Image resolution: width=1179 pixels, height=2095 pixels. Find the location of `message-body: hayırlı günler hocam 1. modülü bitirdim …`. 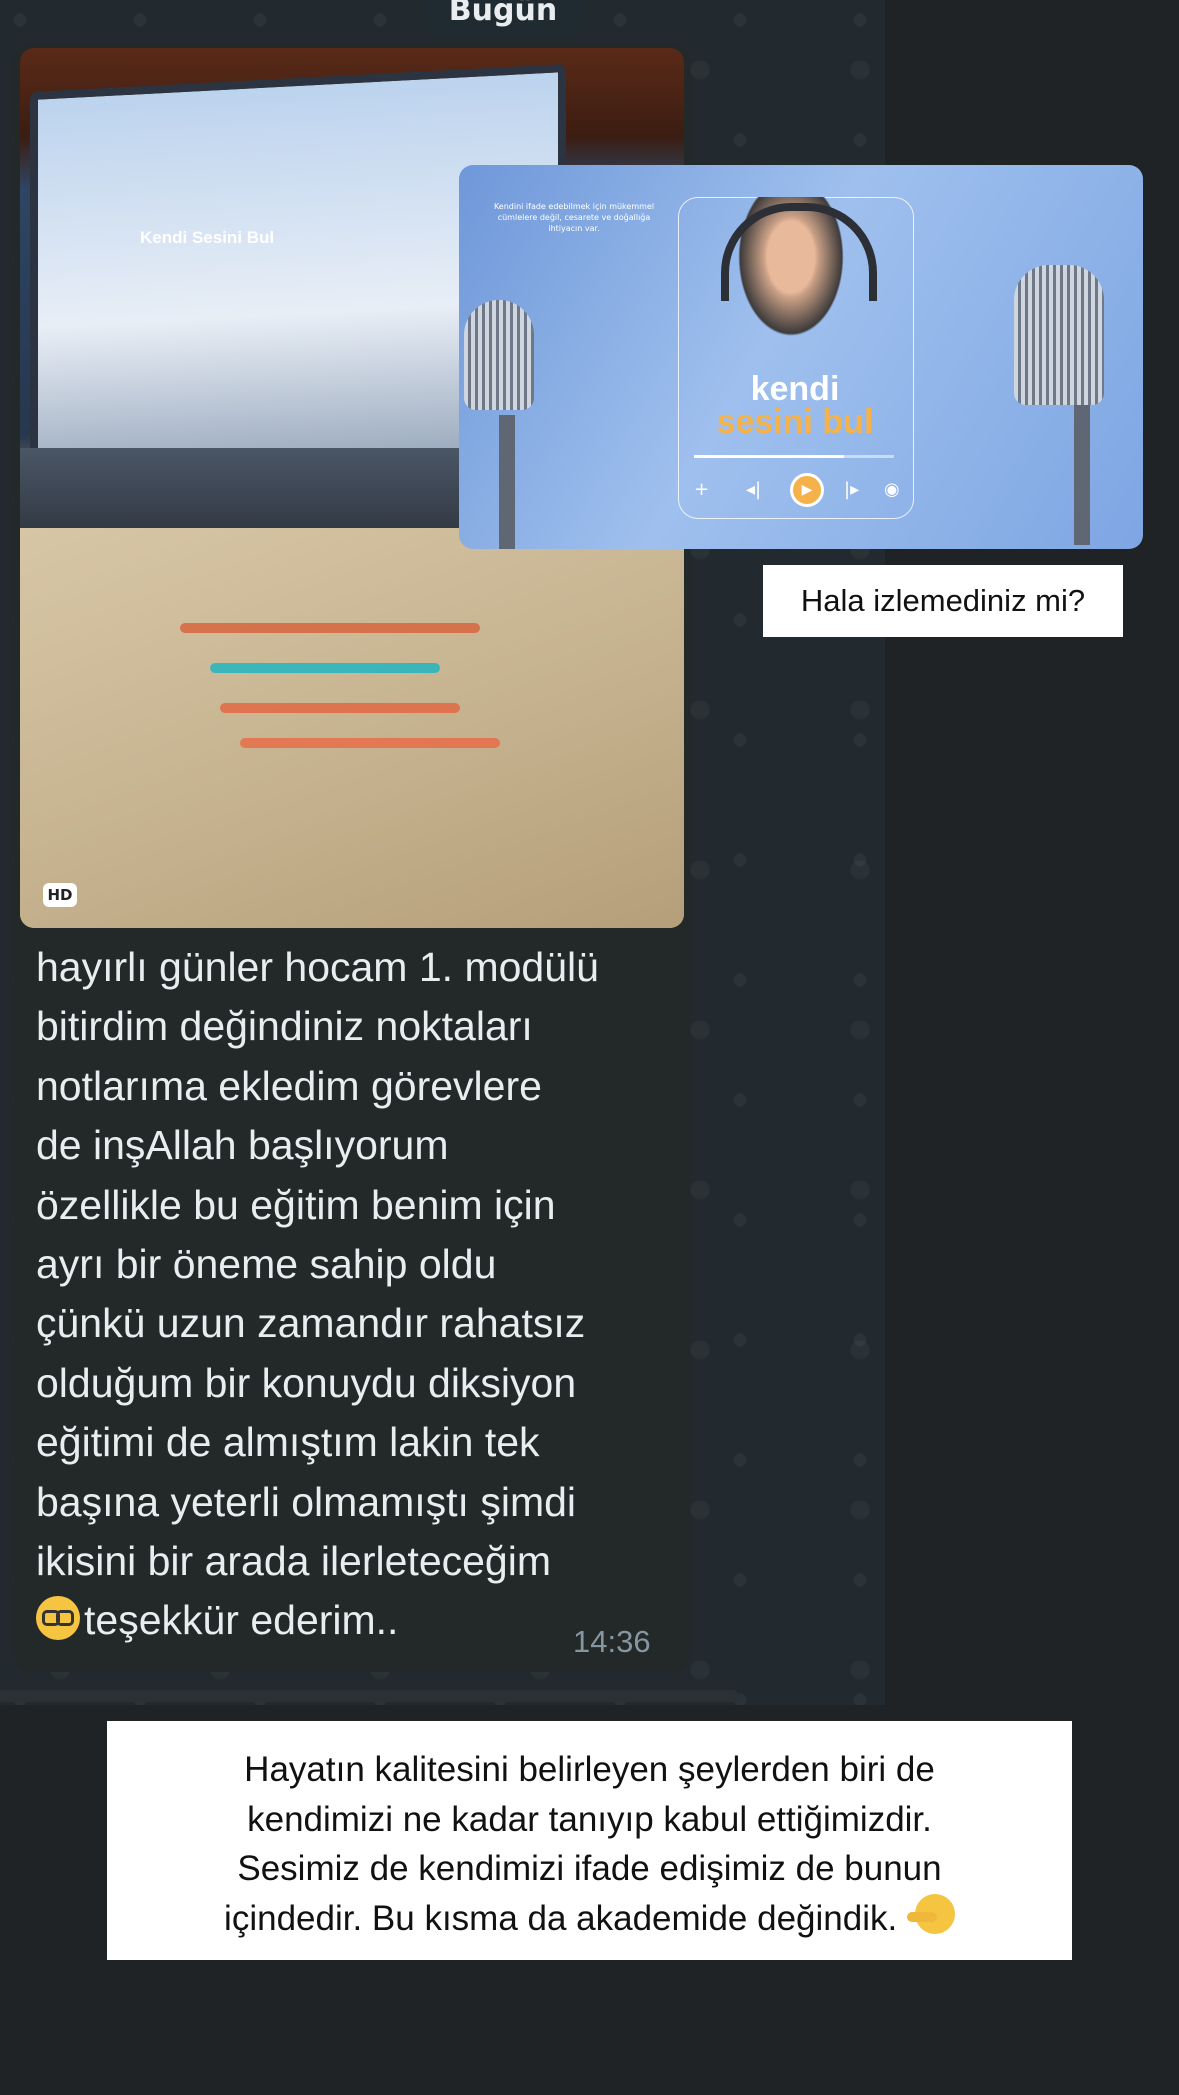

message-body: hayırlı günler hocam 1. modülü bitirdim … is located at coordinates (317, 1264).